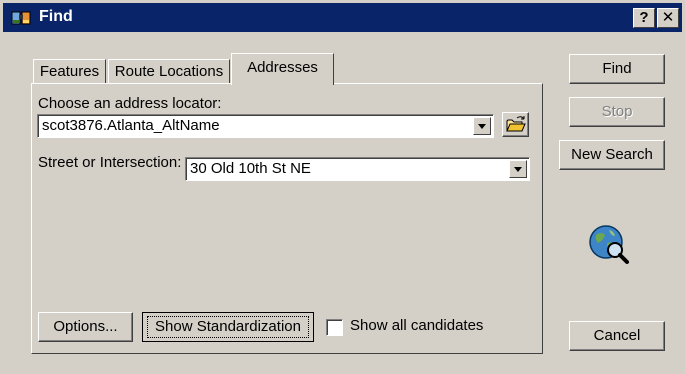 The image size is (685, 374). I want to click on street-label: Street or Intersection:, so click(110, 162).